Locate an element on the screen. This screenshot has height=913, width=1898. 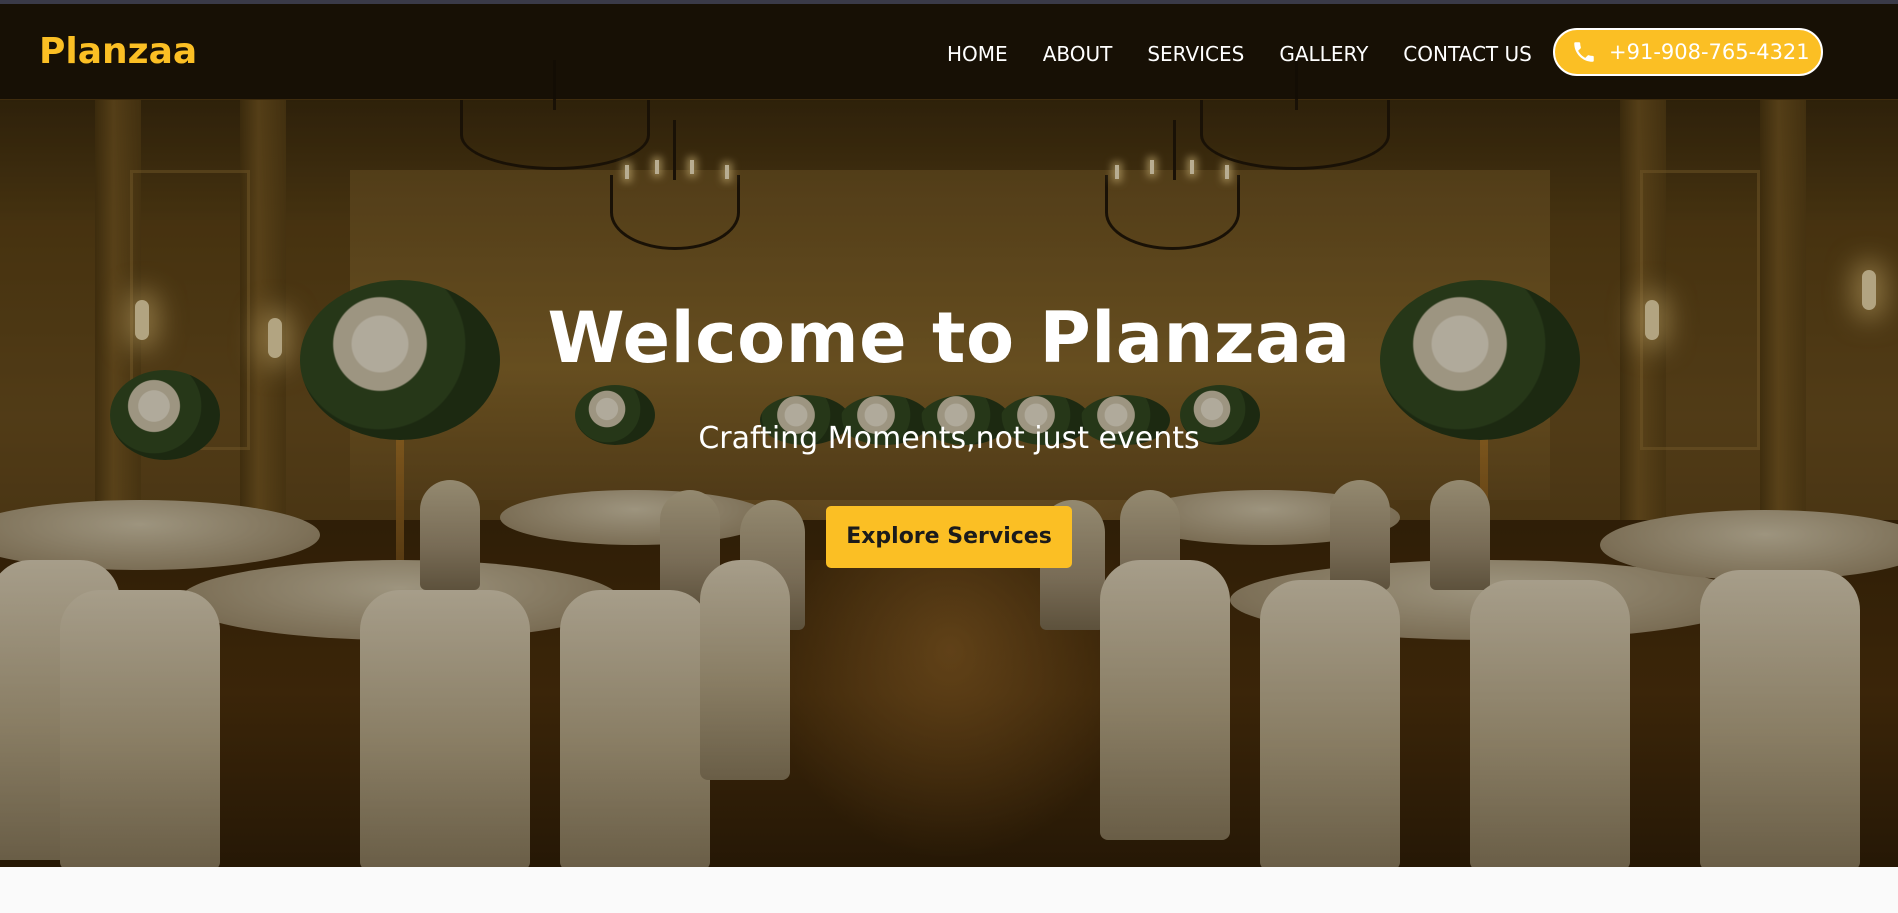
hero-title: Welcome to Planzaa is located at coordinates (949, 338).